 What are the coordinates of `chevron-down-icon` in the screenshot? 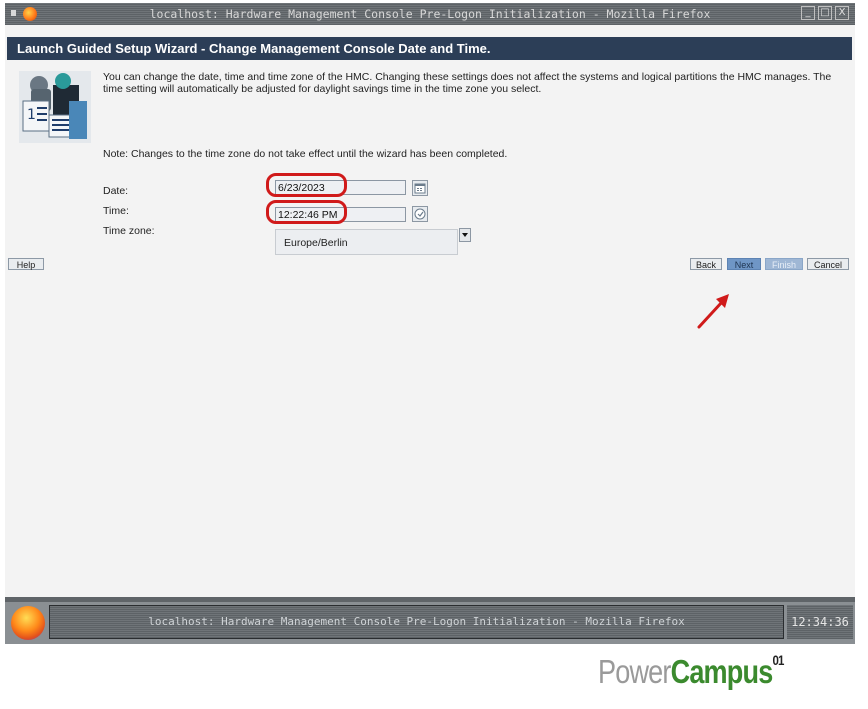 It's located at (465, 235).